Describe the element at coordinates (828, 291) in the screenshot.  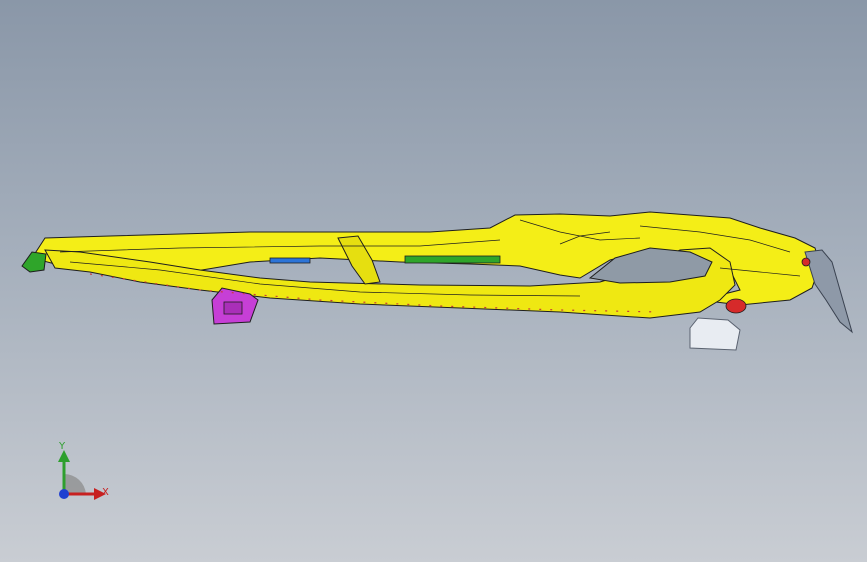
I see `right-end-assembly` at that location.